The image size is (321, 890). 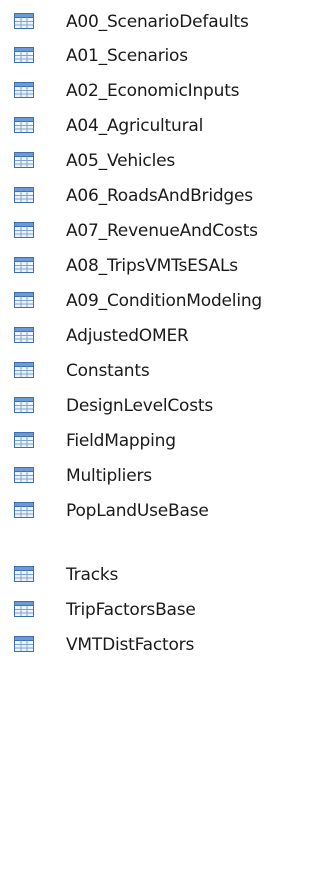 What do you see at coordinates (152, 266) in the screenshot?
I see `table-item-label: A08_TripsVMTsESALs` at bounding box center [152, 266].